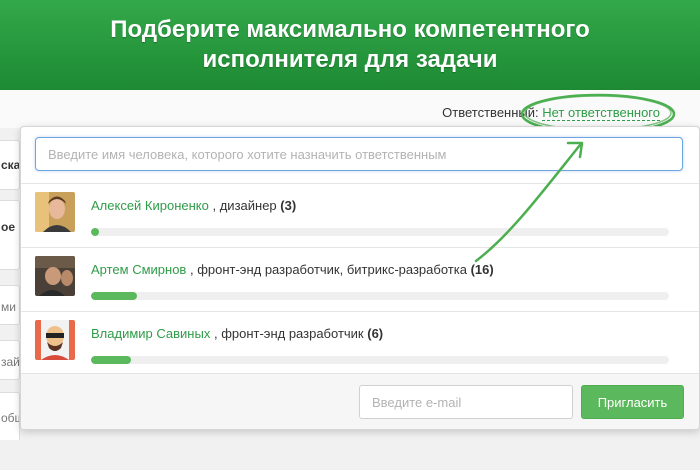  What do you see at coordinates (10, 360) in the screenshot?
I see `background-card-4: зай` at bounding box center [10, 360].